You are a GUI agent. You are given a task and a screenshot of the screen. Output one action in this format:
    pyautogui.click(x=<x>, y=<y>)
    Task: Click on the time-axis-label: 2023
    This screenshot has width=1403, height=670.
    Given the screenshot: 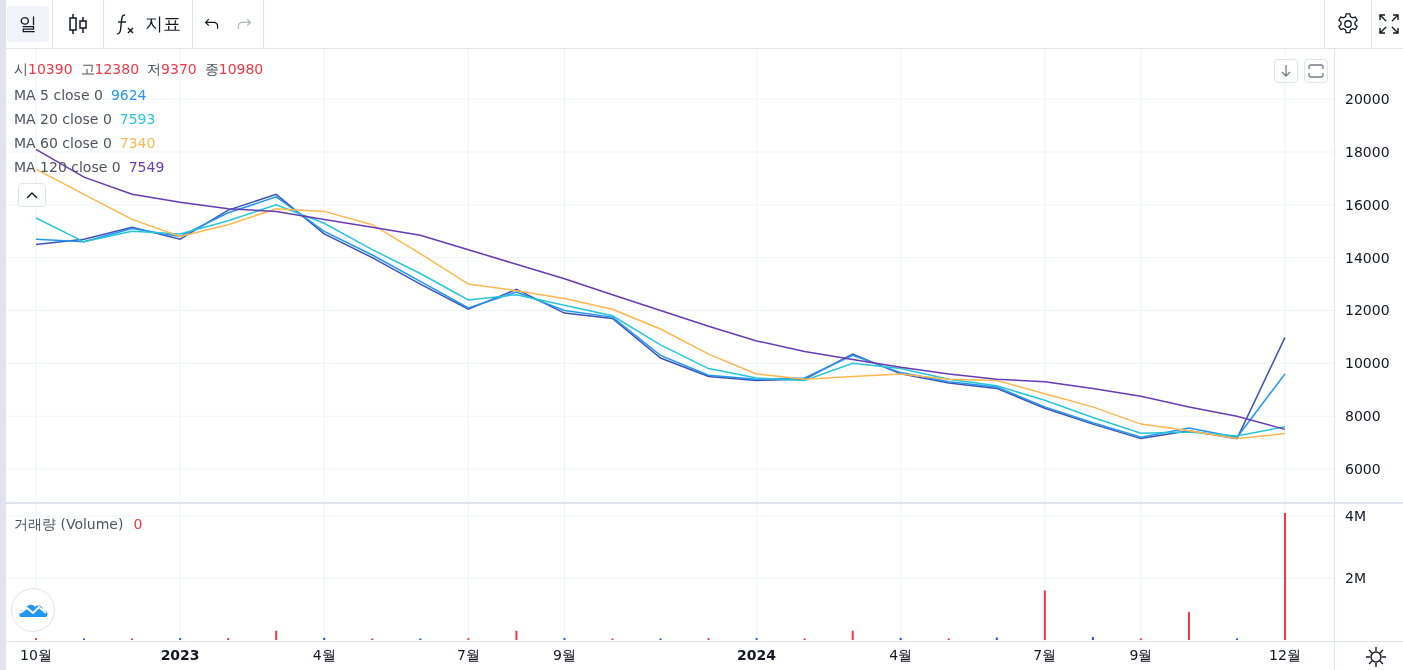 What is the action you would take?
    pyautogui.click(x=180, y=655)
    